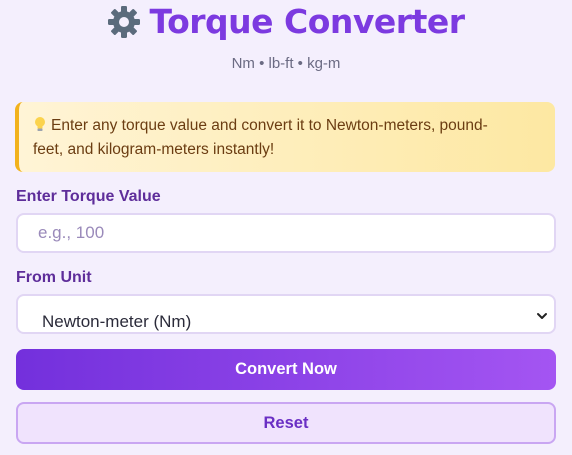  Describe the element at coordinates (286, 423) in the screenshot. I see `reset-button: Reset` at that location.